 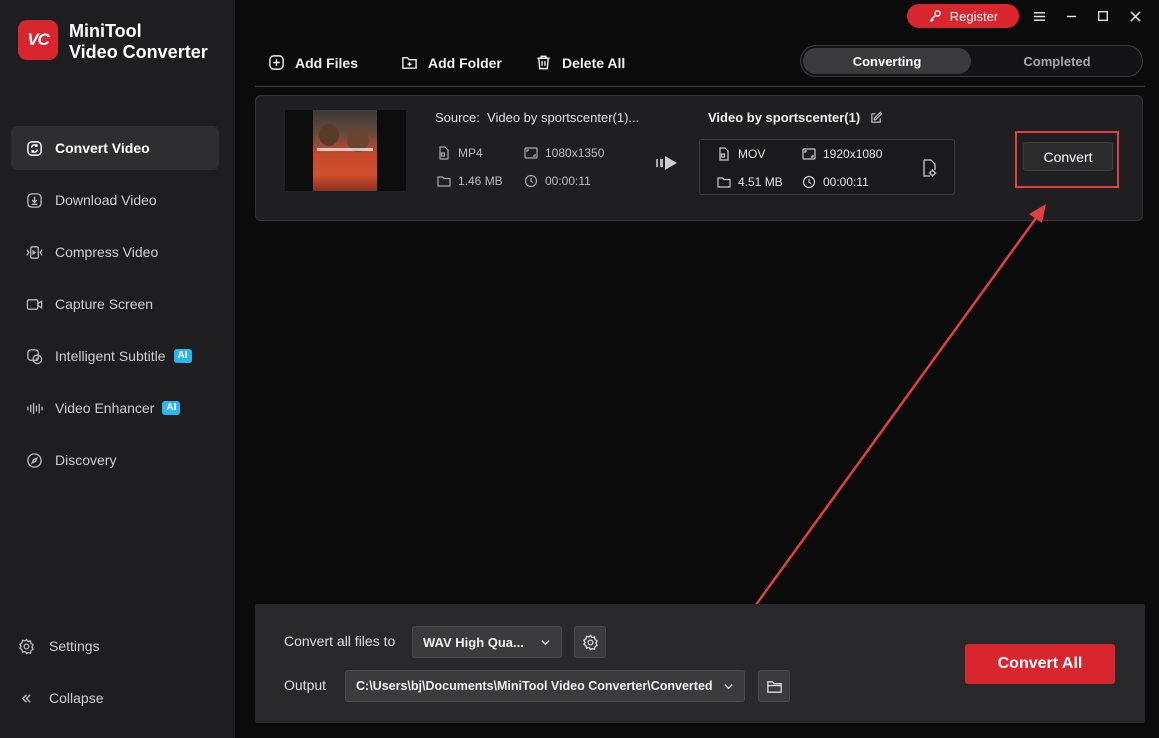 What do you see at coordinates (305, 685) in the screenshot?
I see `output-label: Output` at bounding box center [305, 685].